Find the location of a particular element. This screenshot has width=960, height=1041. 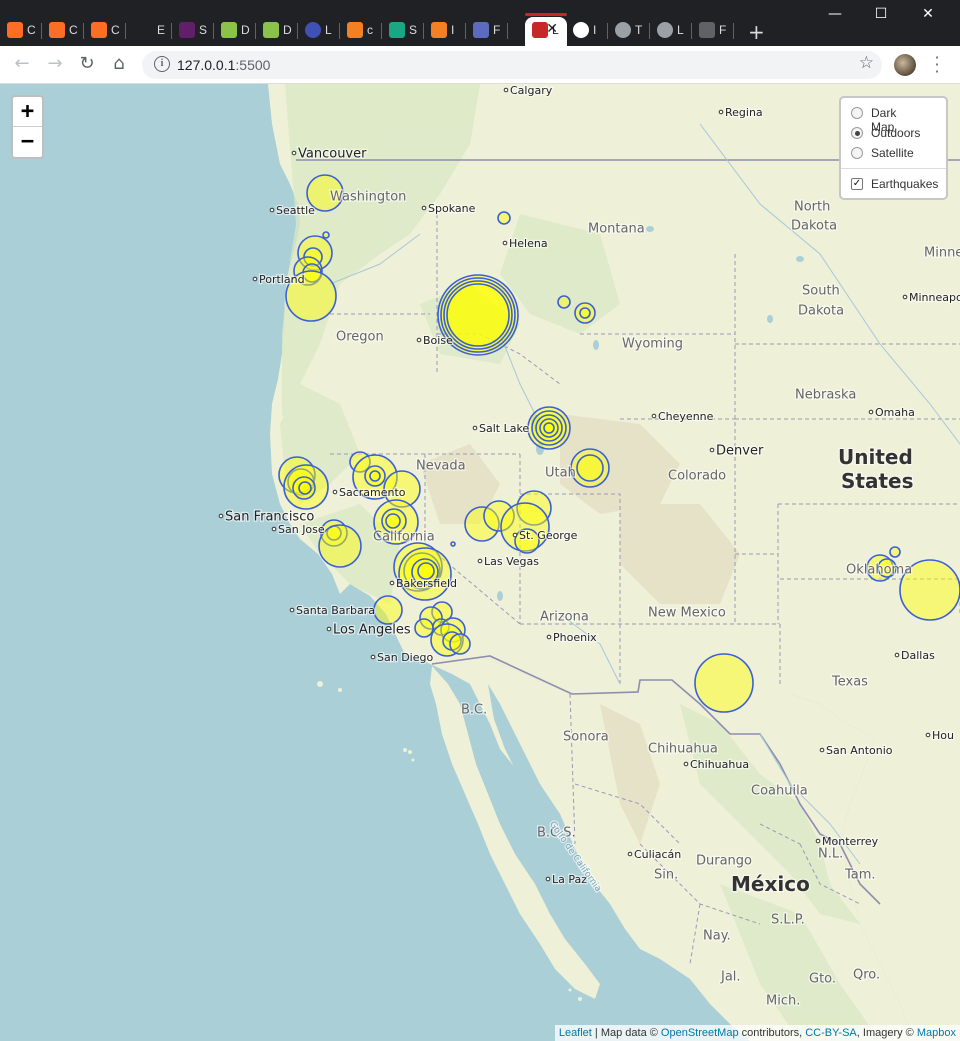

place-label: Salt Lake is located at coordinates (504, 428).